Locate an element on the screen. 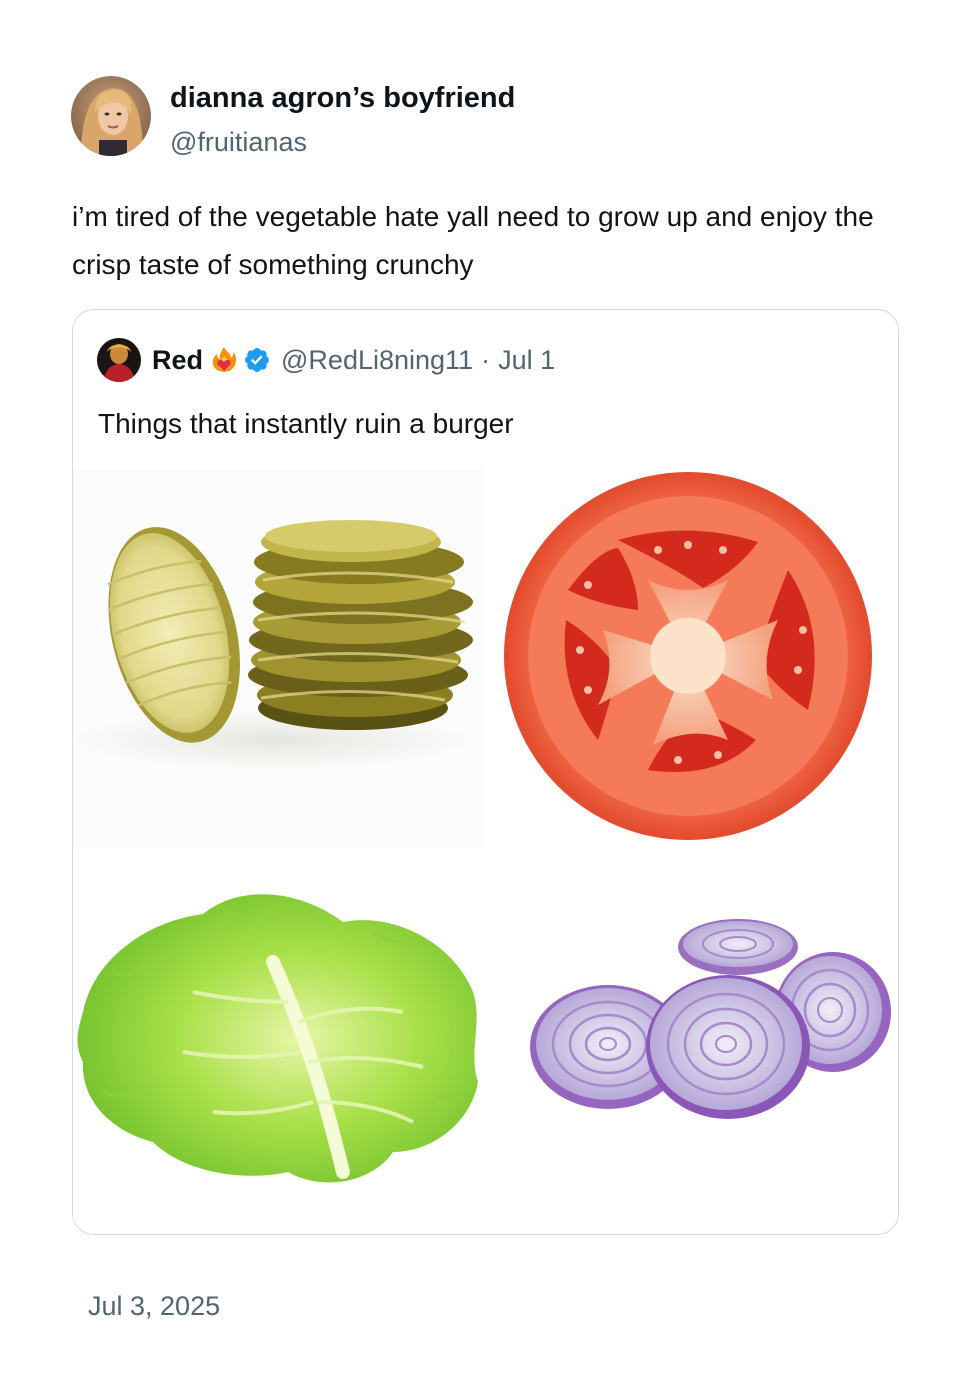  media-image-tomato is located at coordinates (693, 659).